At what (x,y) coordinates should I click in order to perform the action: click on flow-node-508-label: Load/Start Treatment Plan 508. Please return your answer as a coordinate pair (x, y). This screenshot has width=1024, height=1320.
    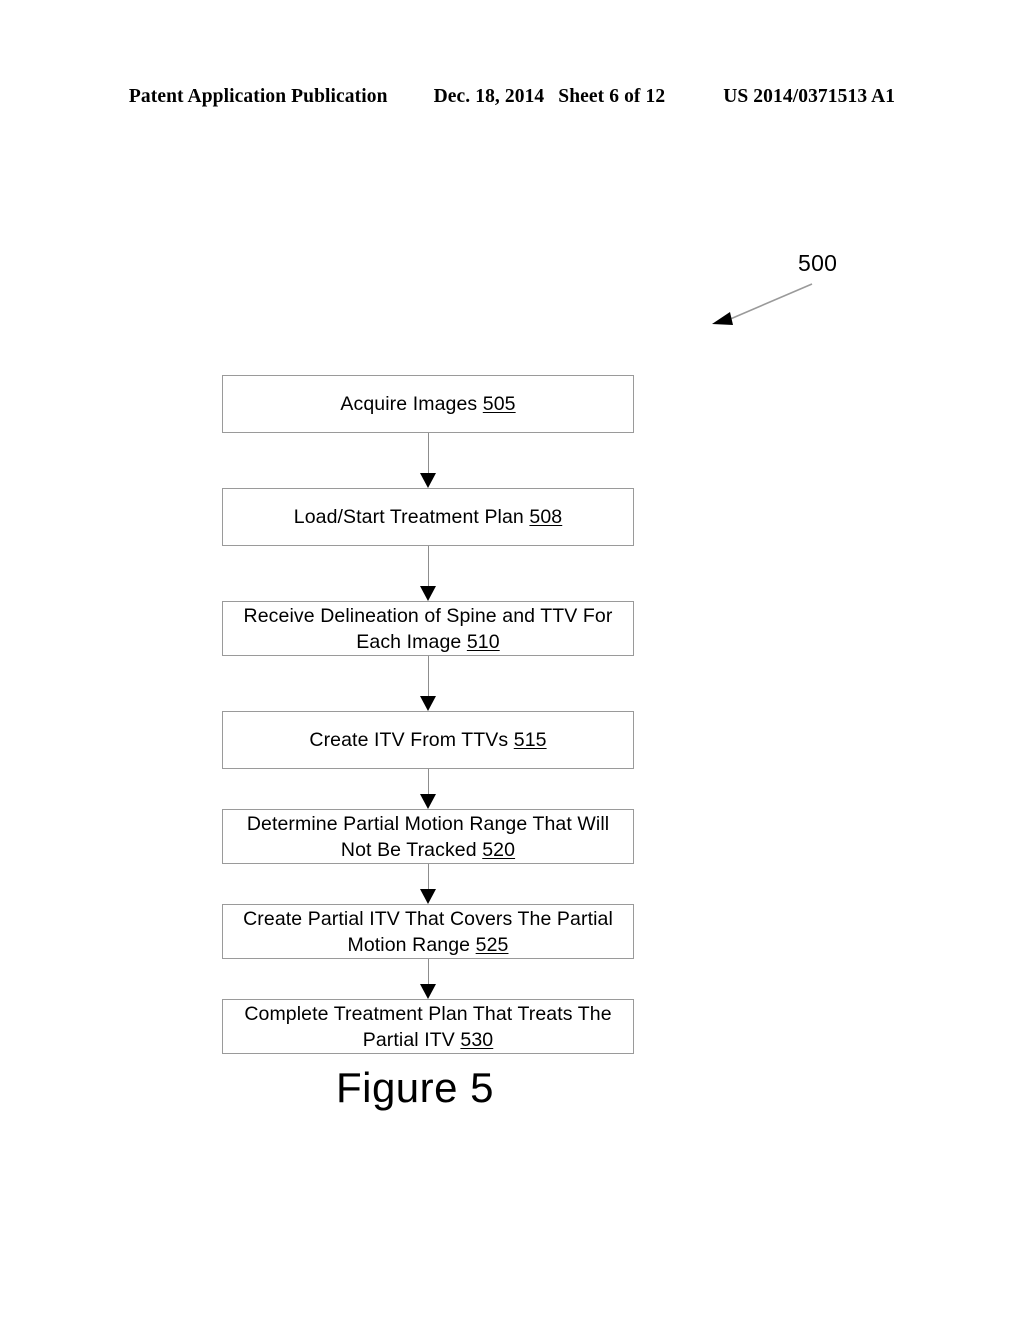
    Looking at the image, I should click on (428, 517).